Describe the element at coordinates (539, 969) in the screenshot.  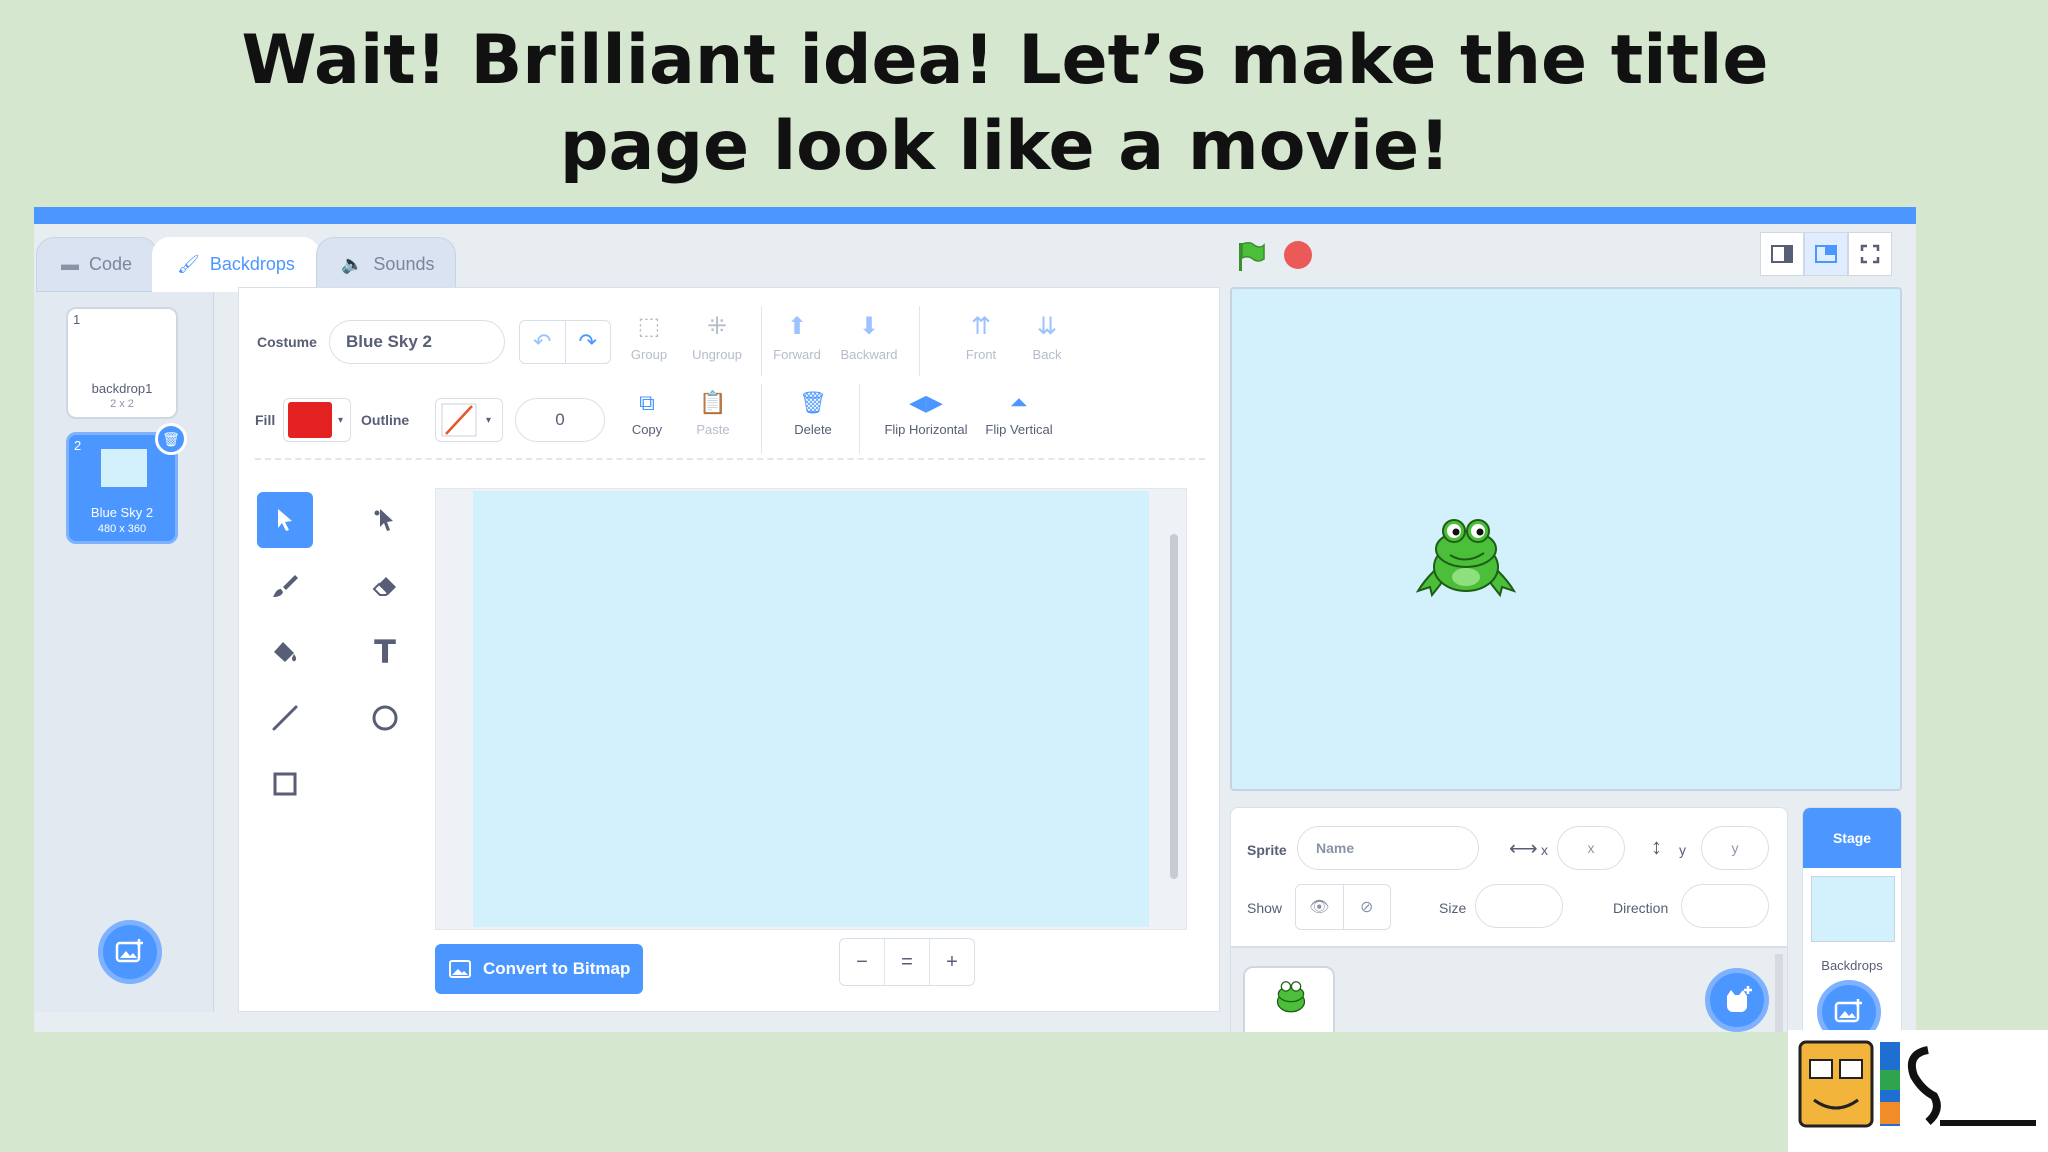
I see `convert-to-bitmap-button: Convert to Bitmap` at that location.